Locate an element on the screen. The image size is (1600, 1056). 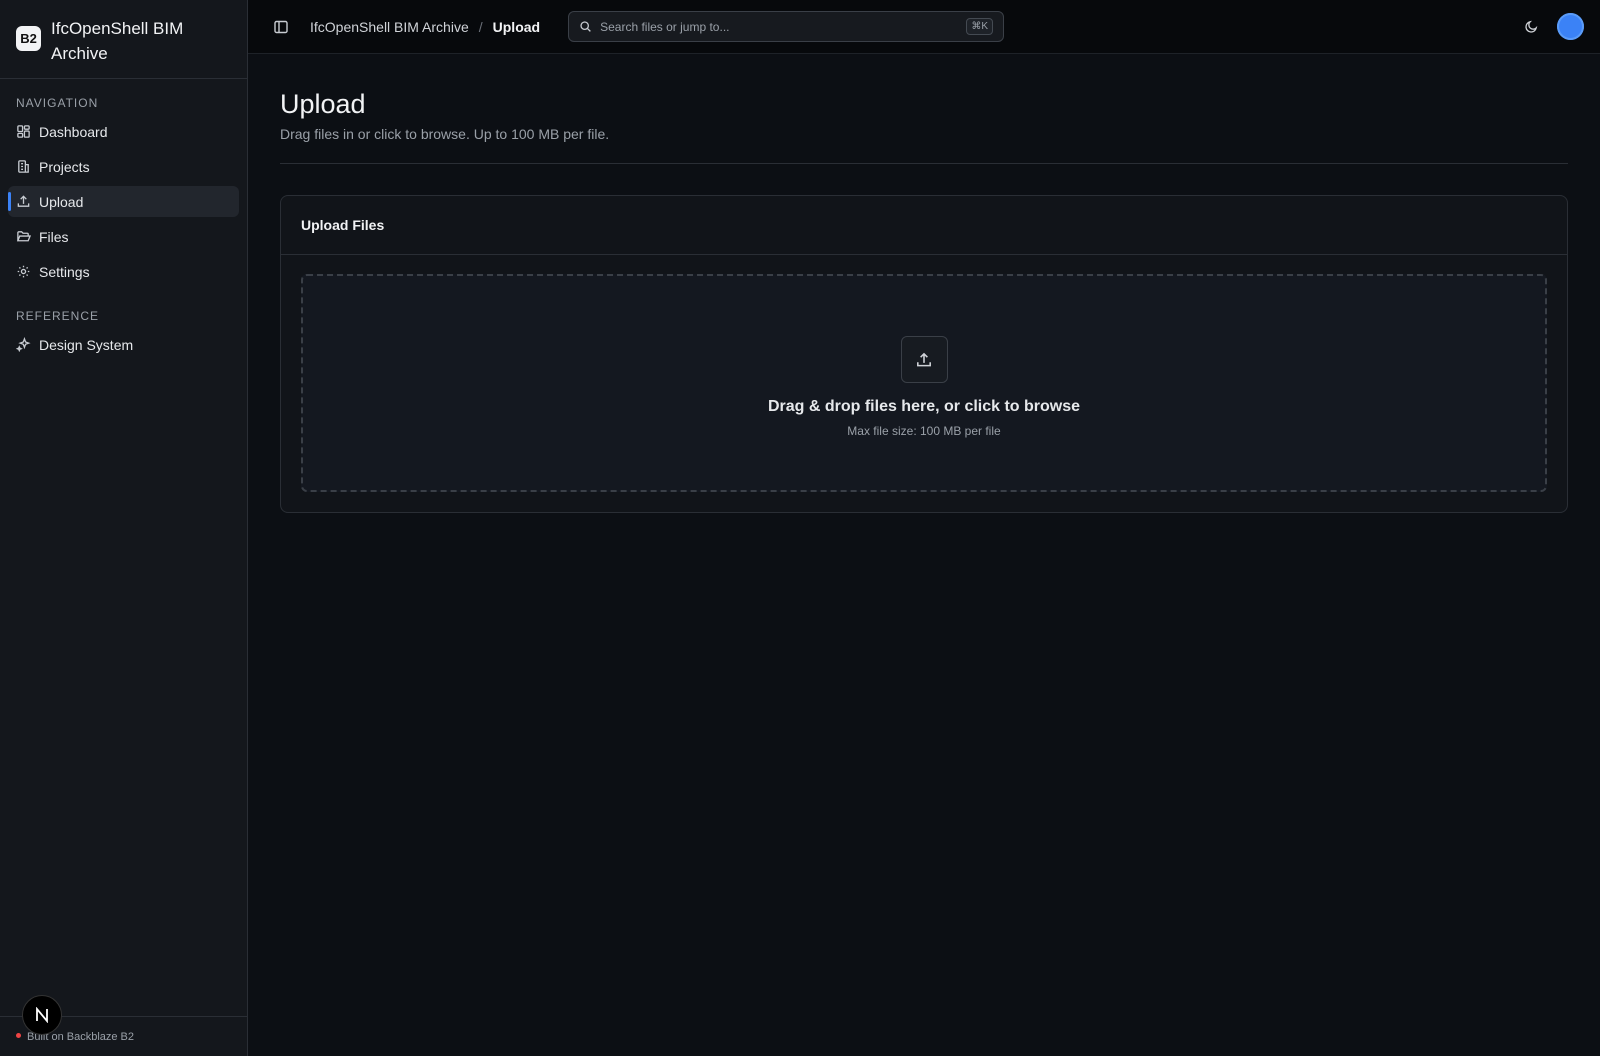
sidebar-toggle-button is located at coordinates (281, 27).